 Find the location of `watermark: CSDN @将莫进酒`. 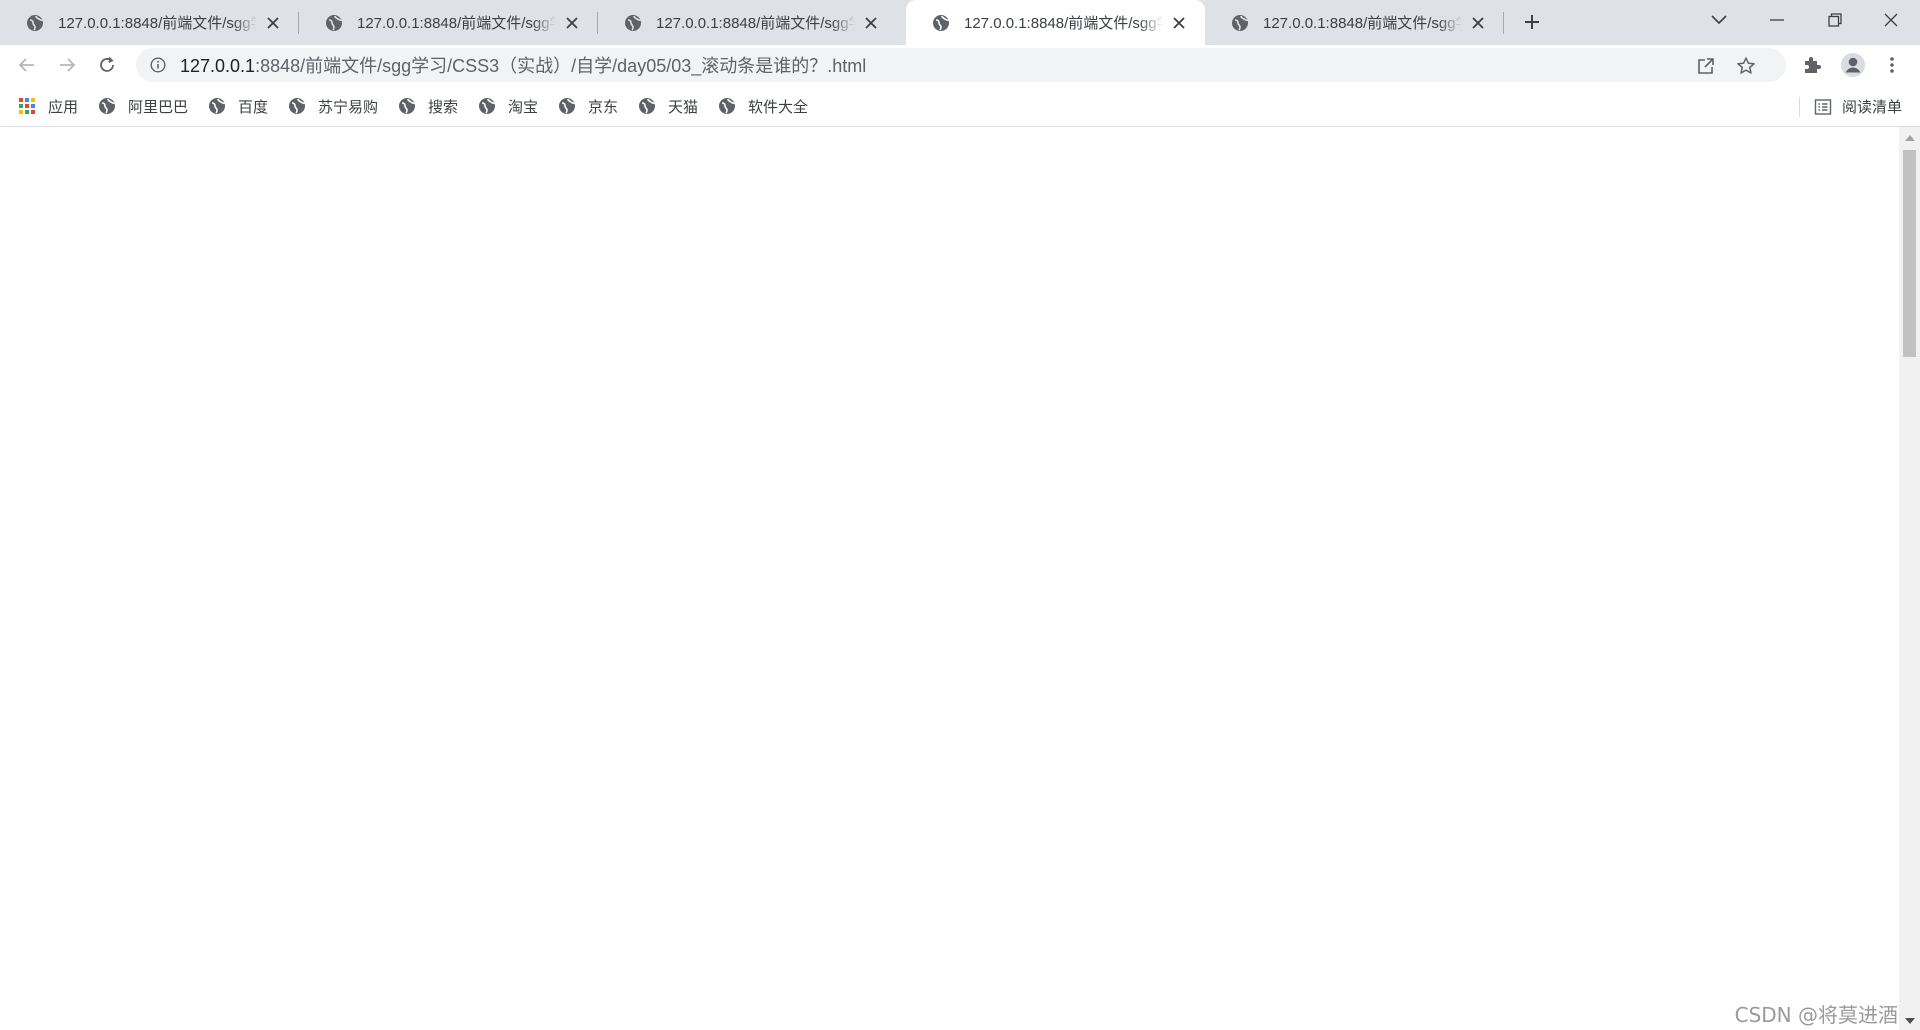

watermark: CSDN @将莫进酒 is located at coordinates (1816, 1015).